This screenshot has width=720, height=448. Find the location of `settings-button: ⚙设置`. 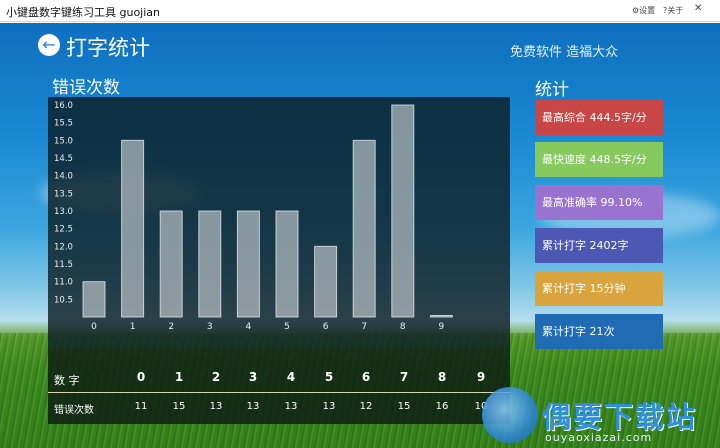

settings-button: ⚙设置 is located at coordinates (643, 10).